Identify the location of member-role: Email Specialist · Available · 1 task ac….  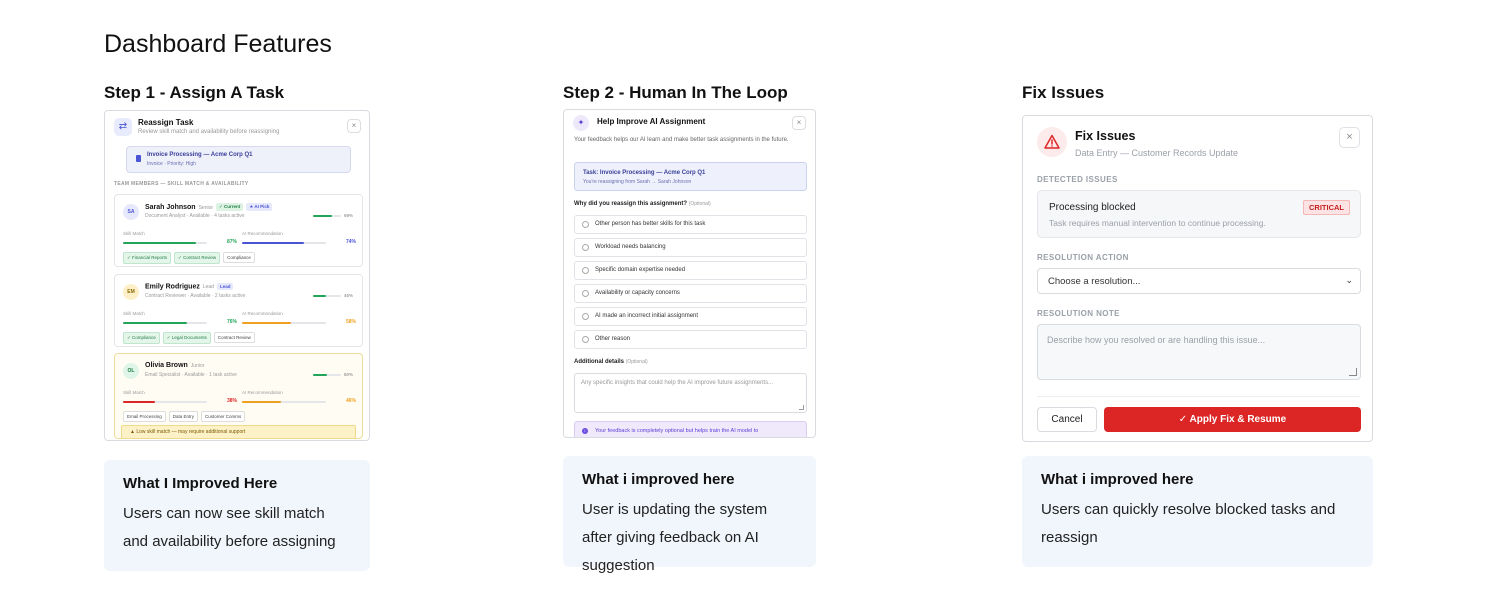
(191, 375).